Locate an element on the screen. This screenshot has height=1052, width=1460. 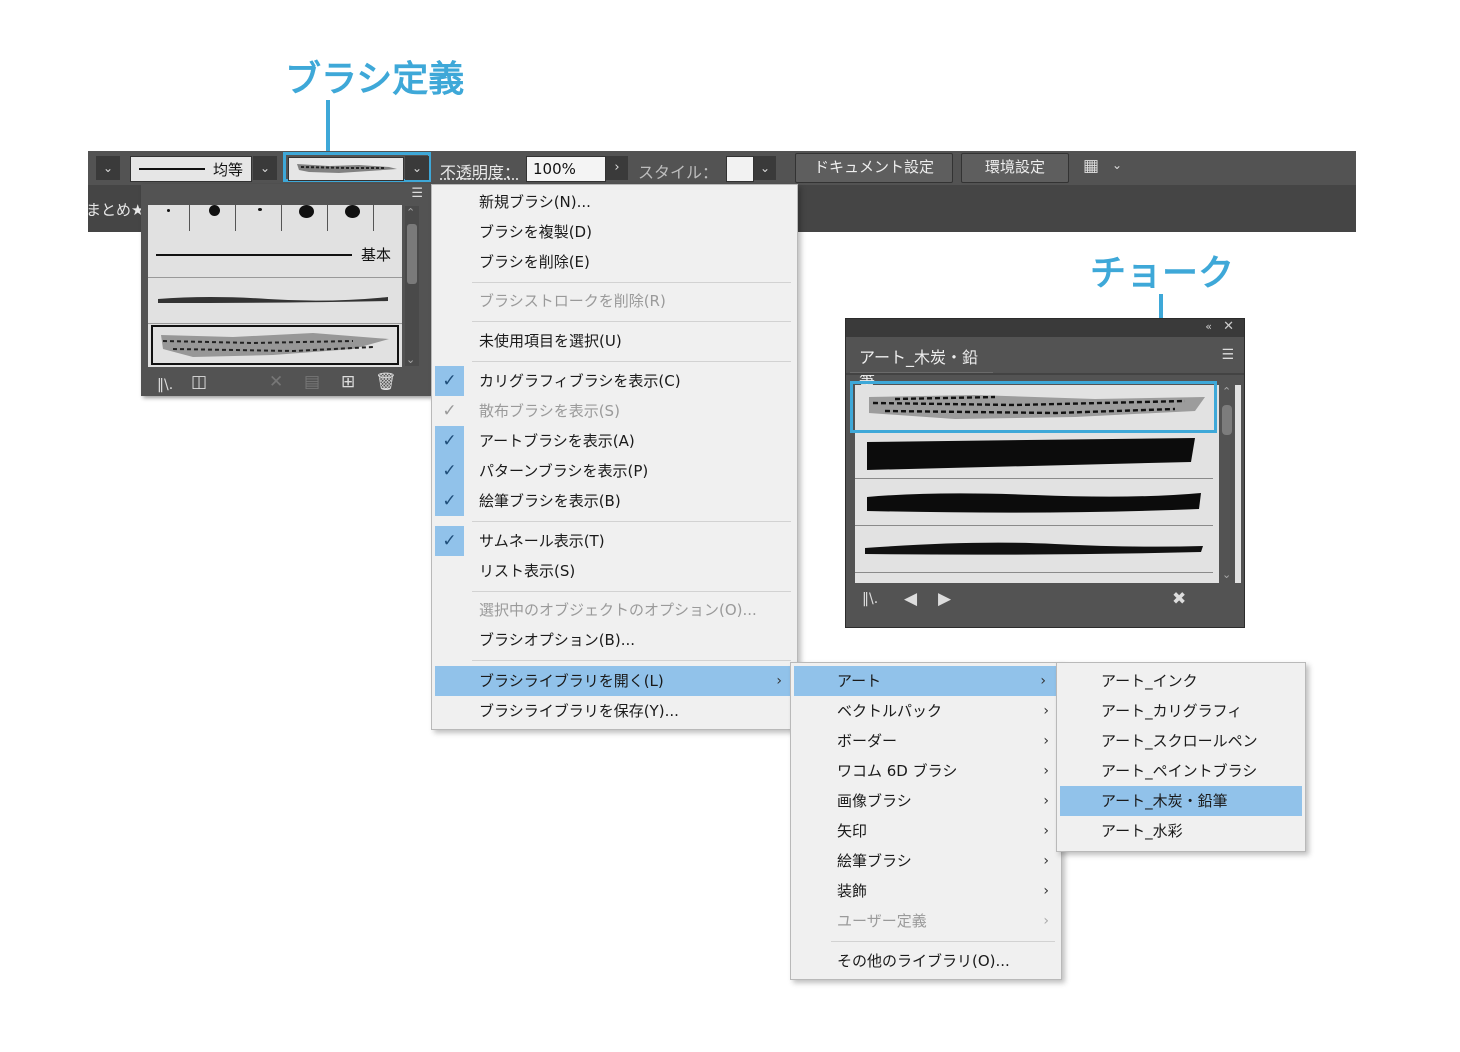
menu-item-delete-brush: ブラシを削除(E) is located at coordinates (614, 262).